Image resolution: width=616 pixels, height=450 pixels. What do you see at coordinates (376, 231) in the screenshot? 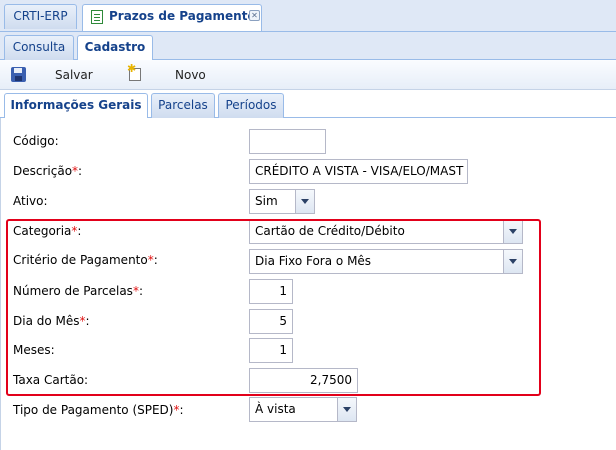
I see `categoria-select: Cartão de Crédito/Débito` at bounding box center [376, 231].